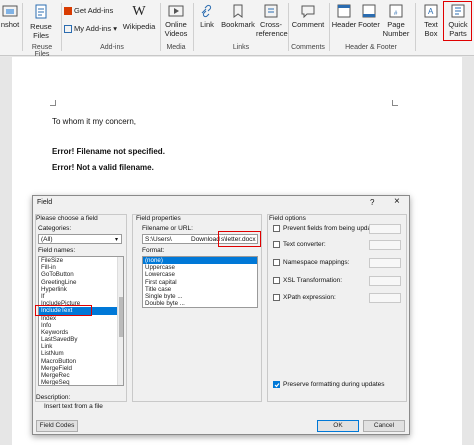 The width and height of the screenshot is (474, 445). What do you see at coordinates (167, 228) in the screenshot?
I see `filename-label: Filename or URL:` at bounding box center [167, 228].